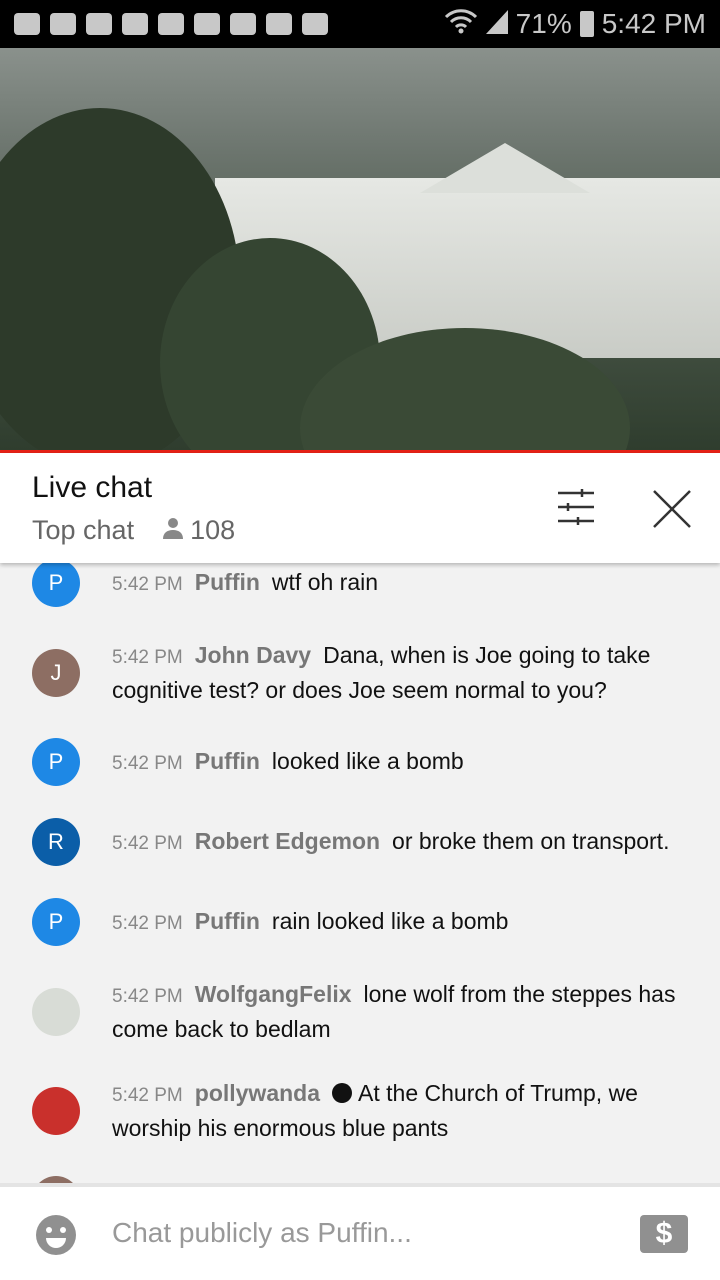 The image size is (720, 1280). I want to click on clock: 5:42 PM, so click(653, 23).